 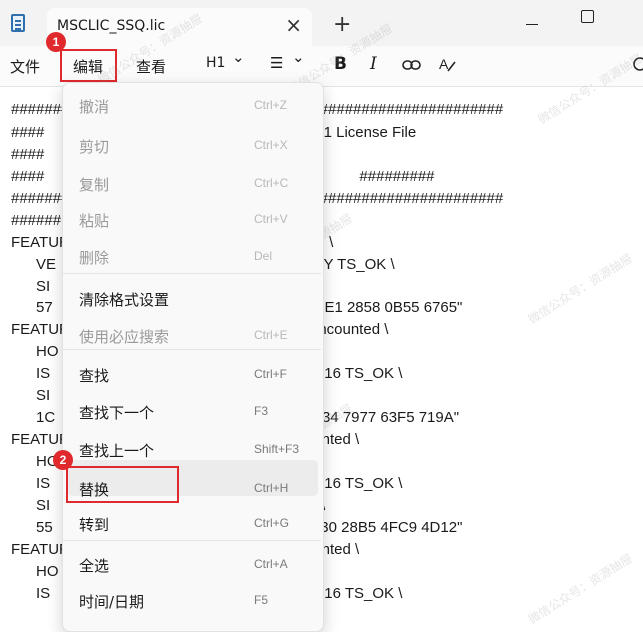 What do you see at coordinates (18, 23) in the screenshot?
I see `notepad-app-icon` at bounding box center [18, 23].